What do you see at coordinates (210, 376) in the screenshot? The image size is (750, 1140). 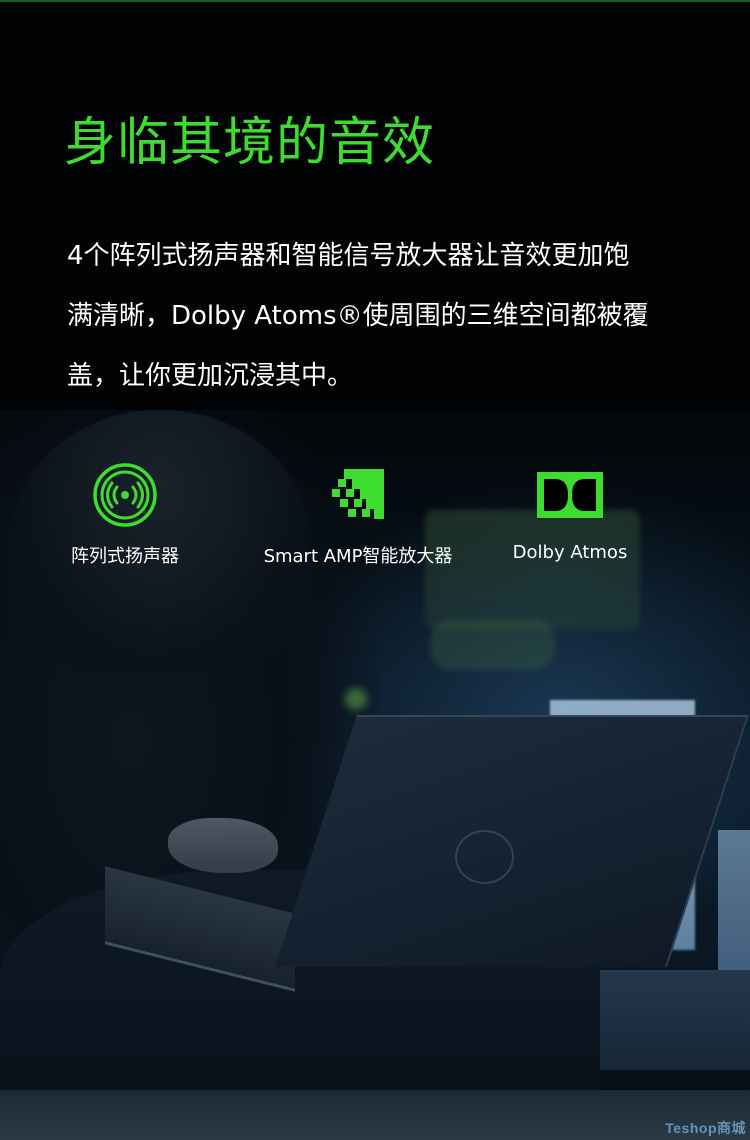 I see `description-line: 盖，让你更加沉浸其中。` at bounding box center [210, 376].